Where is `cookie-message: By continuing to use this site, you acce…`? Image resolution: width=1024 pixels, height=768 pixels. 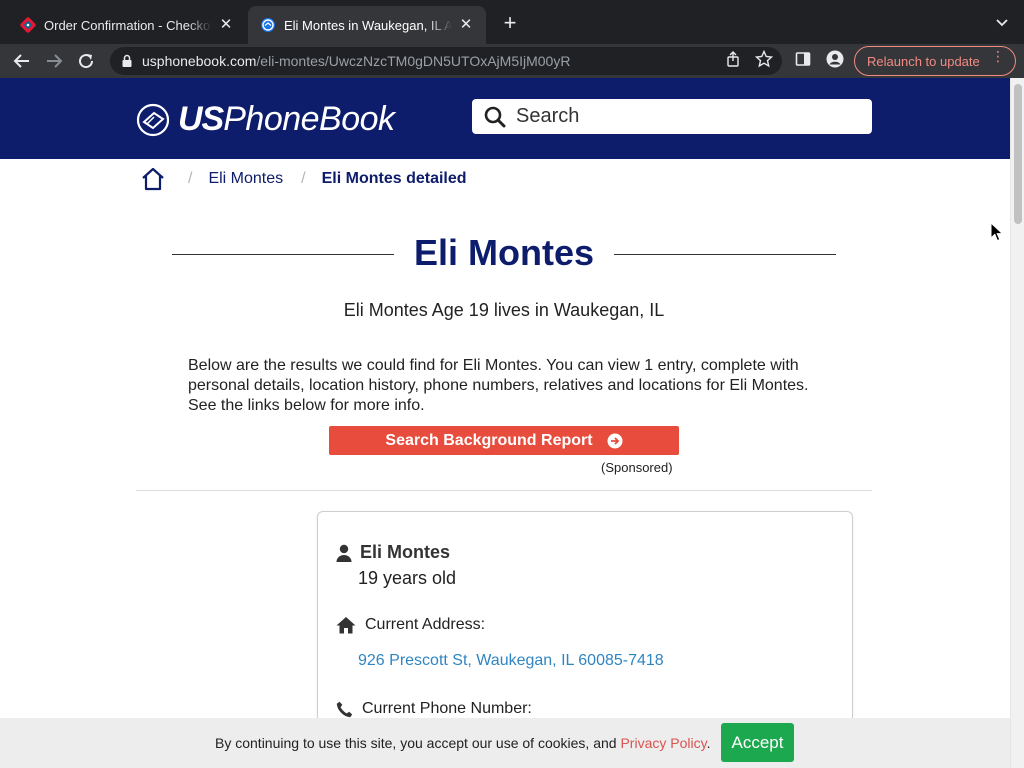 cookie-message: By continuing to use this site, you acce… is located at coordinates (462, 743).